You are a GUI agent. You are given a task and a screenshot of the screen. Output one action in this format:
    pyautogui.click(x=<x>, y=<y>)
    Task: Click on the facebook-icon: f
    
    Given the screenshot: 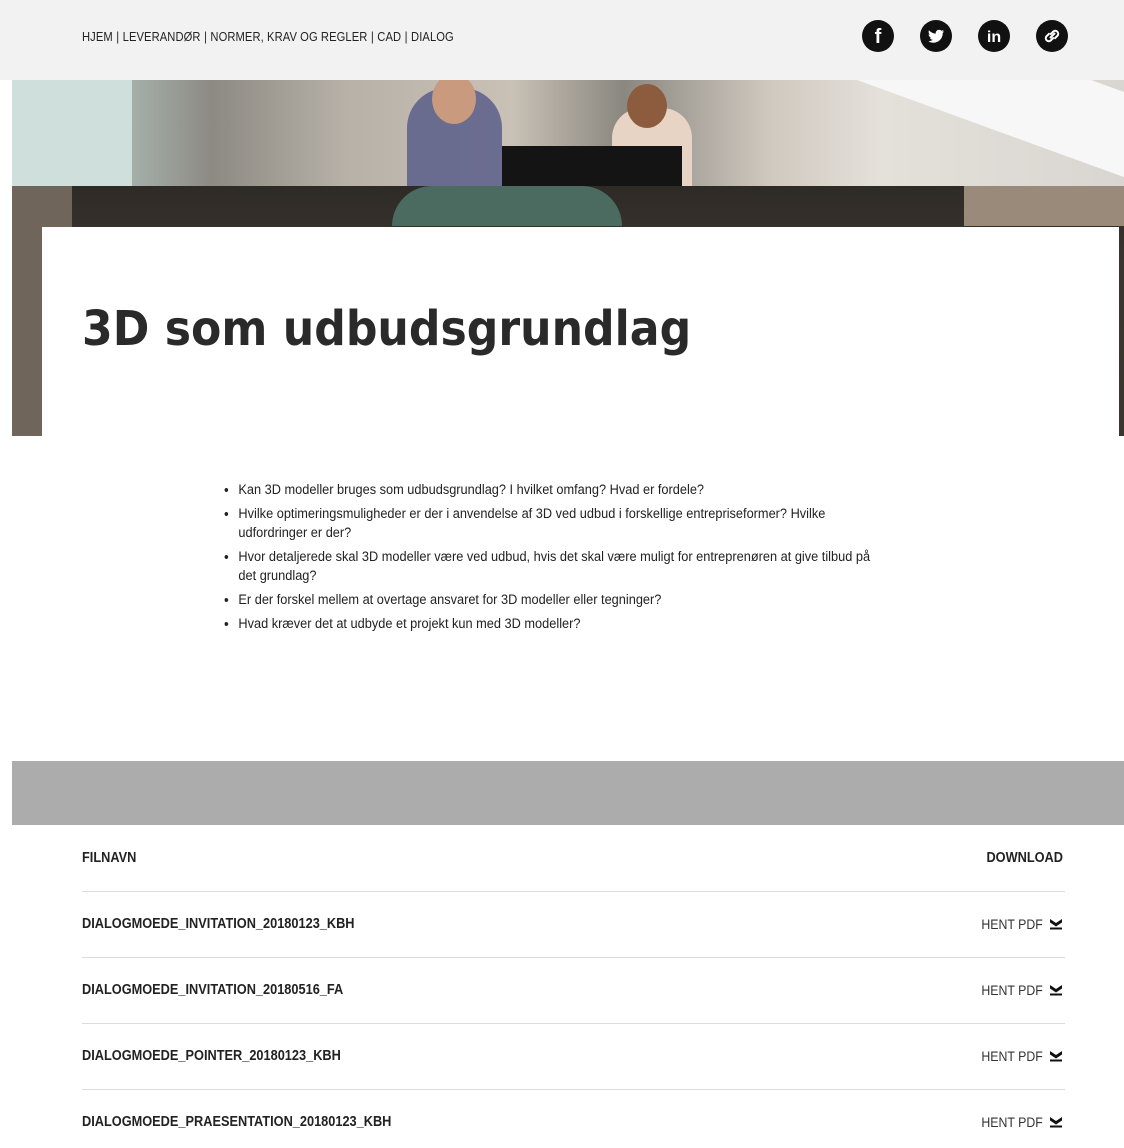 What is the action you would take?
    pyautogui.click(x=878, y=36)
    